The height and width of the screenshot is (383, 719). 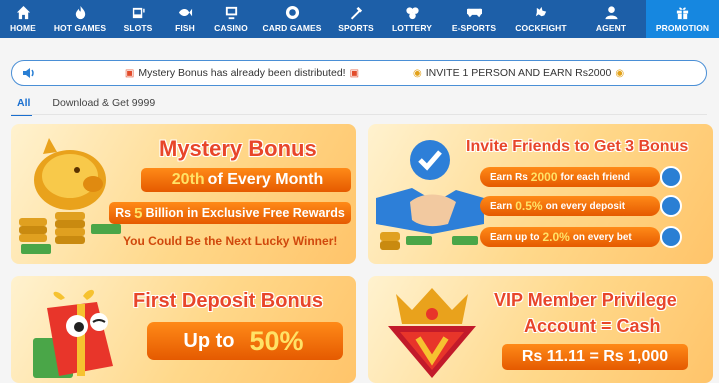 I want to click on gamepad-icon, so click(x=474, y=13).